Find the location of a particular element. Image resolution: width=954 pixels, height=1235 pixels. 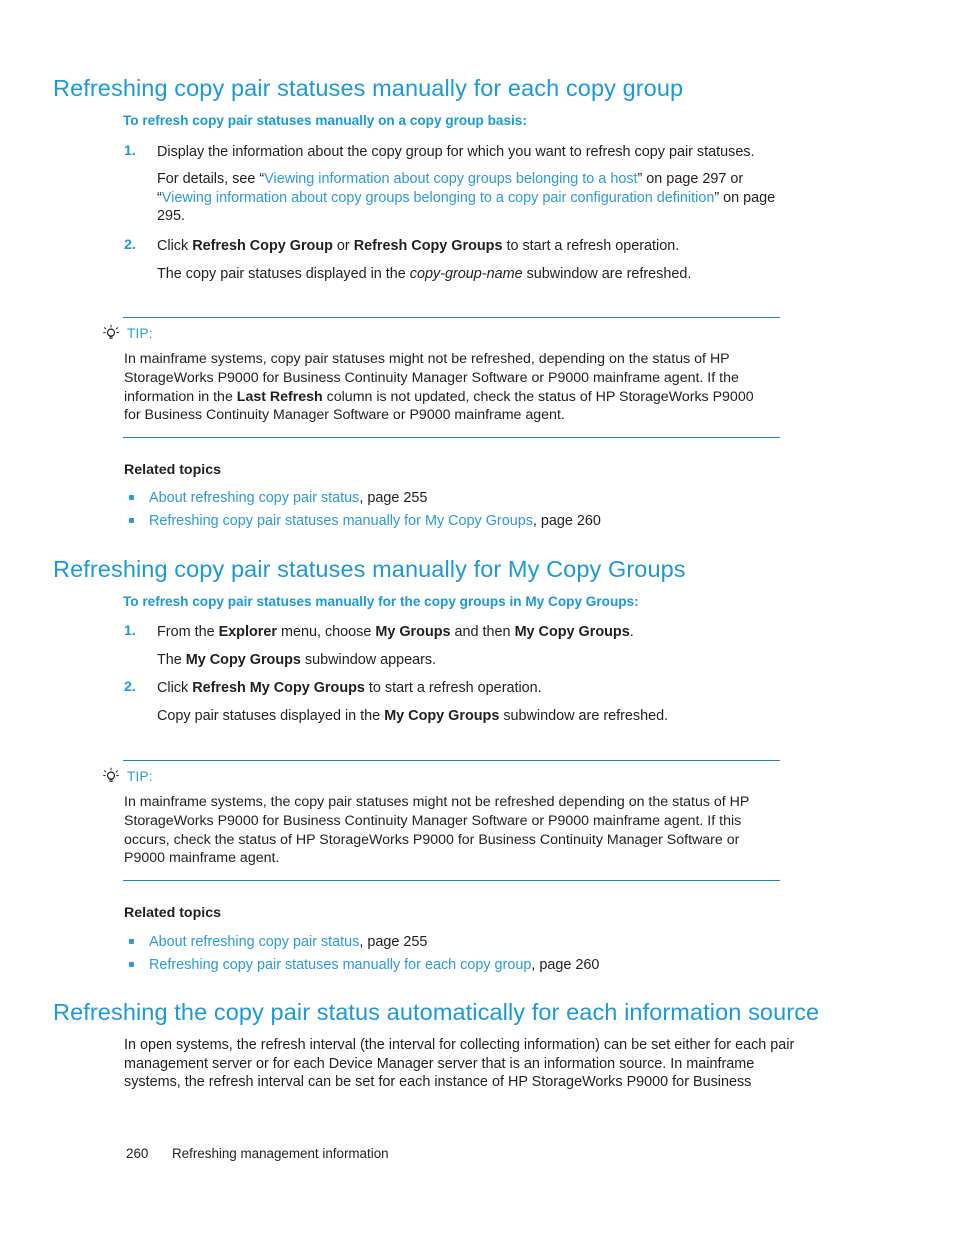

text-fragment: or is located at coordinates (343, 246).